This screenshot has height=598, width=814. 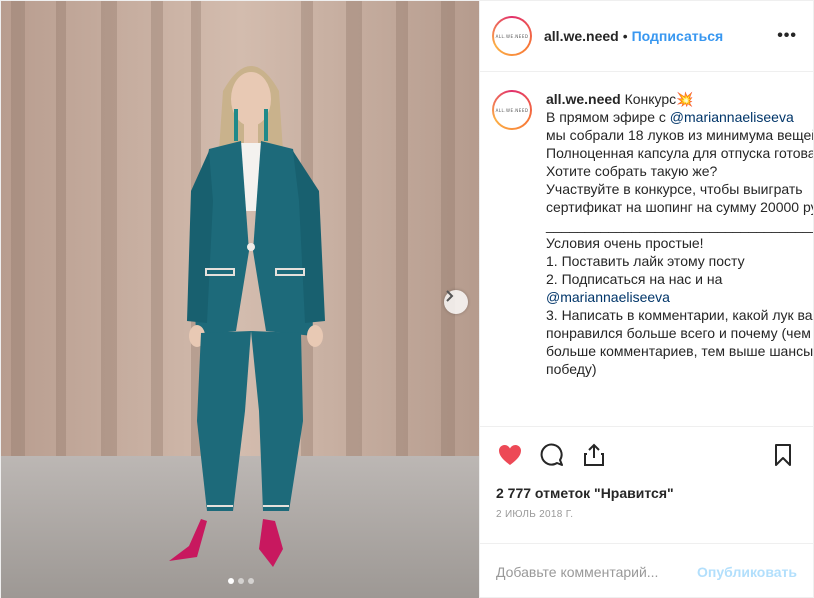 I want to click on caption-username: all.we.need, so click(x=583, y=99).